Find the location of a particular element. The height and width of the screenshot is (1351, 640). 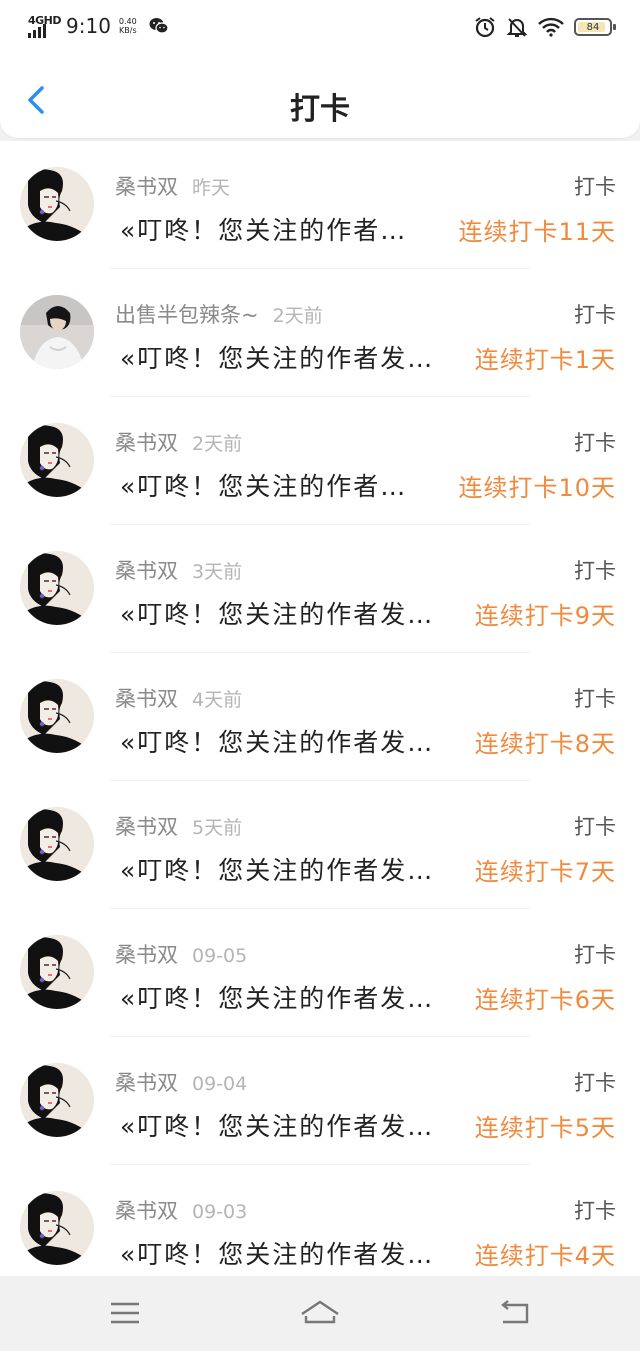

status-bar: 4GHD 9:10 0.40 KB/s 84 is located at coordinates (320, 30).